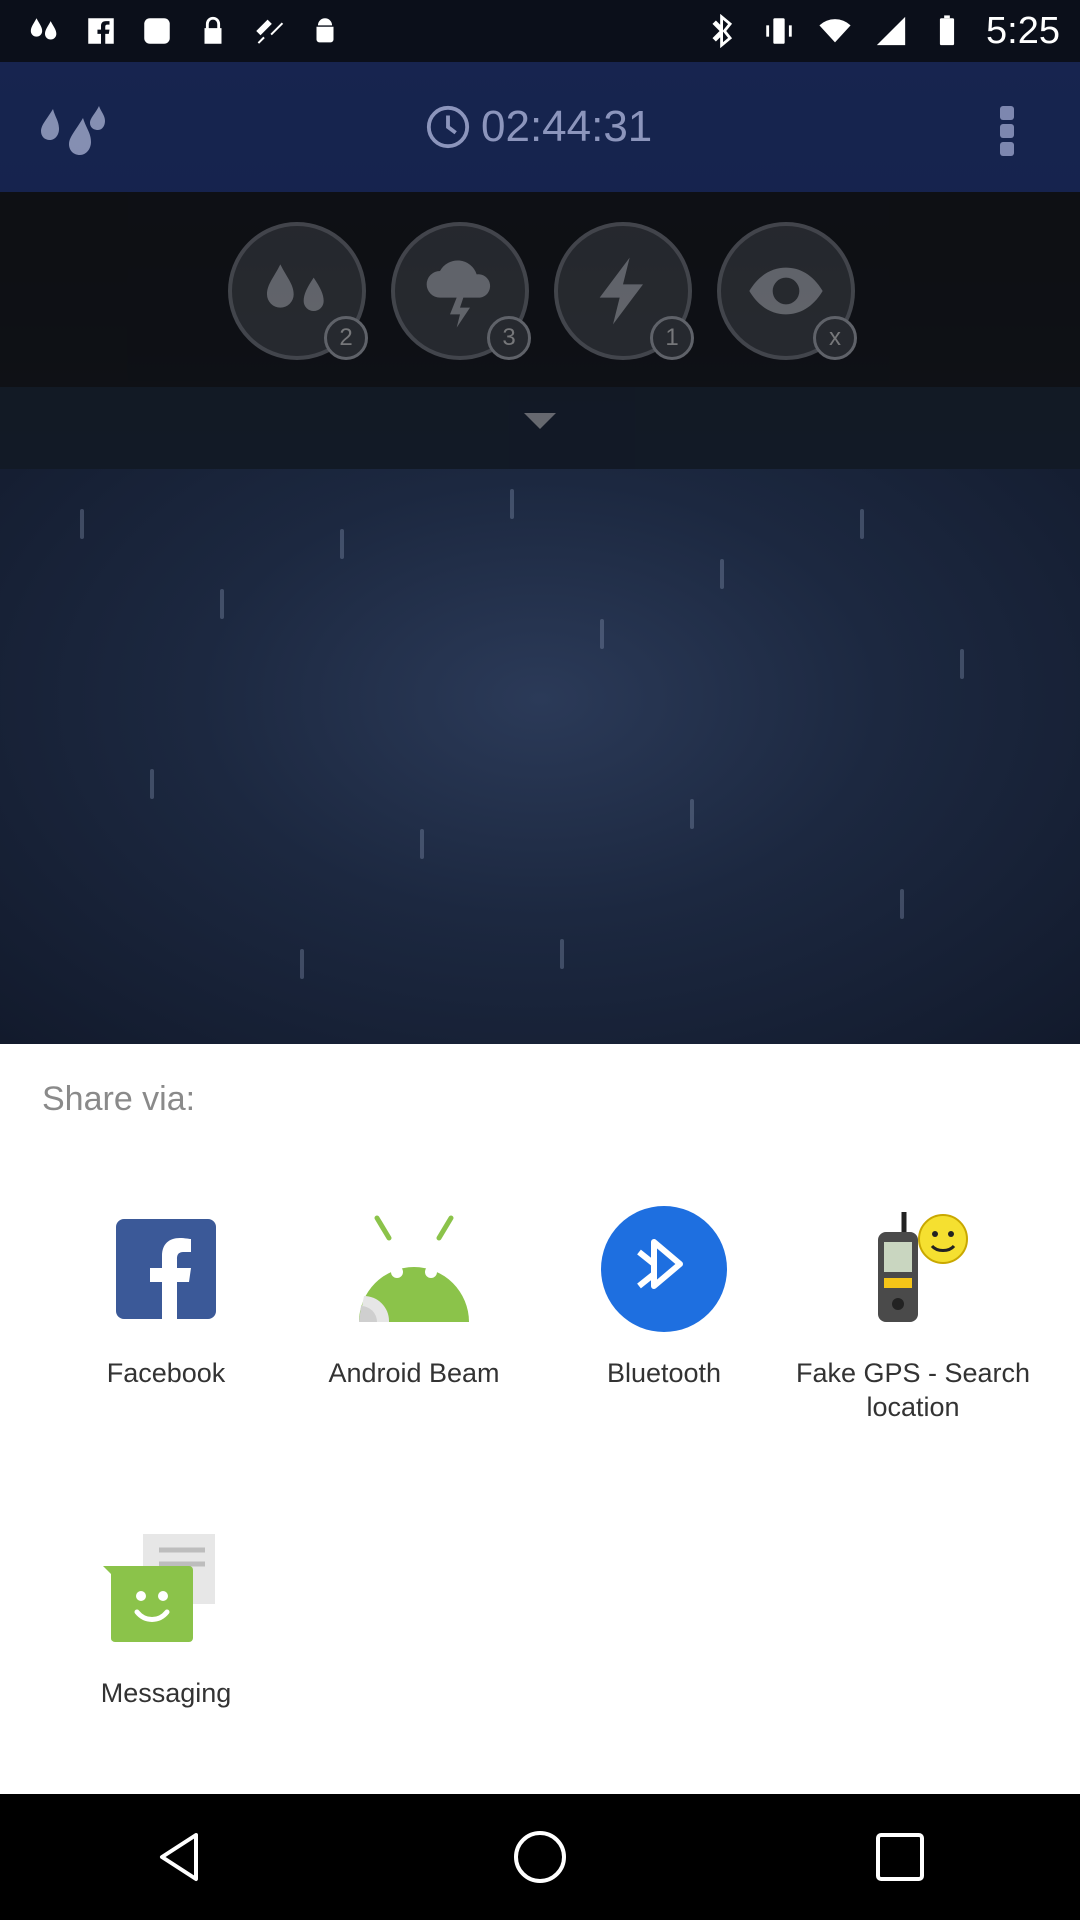 Image resolution: width=1080 pixels, height=1920 pixels. What do you see at coordinates (540, 289) in the screenshot?
I see `effects-strip: 2 3 1 x` at bounding box center [540, 289].